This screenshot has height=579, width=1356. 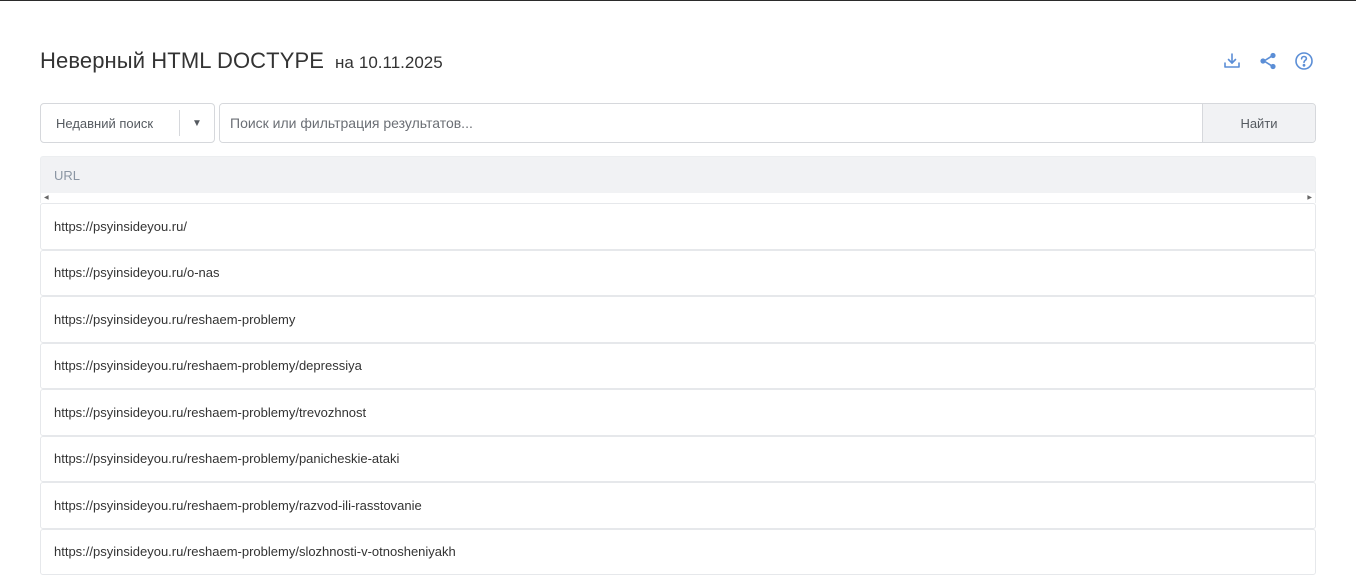 I want to click on share-button, so click(x=1268, y=61).